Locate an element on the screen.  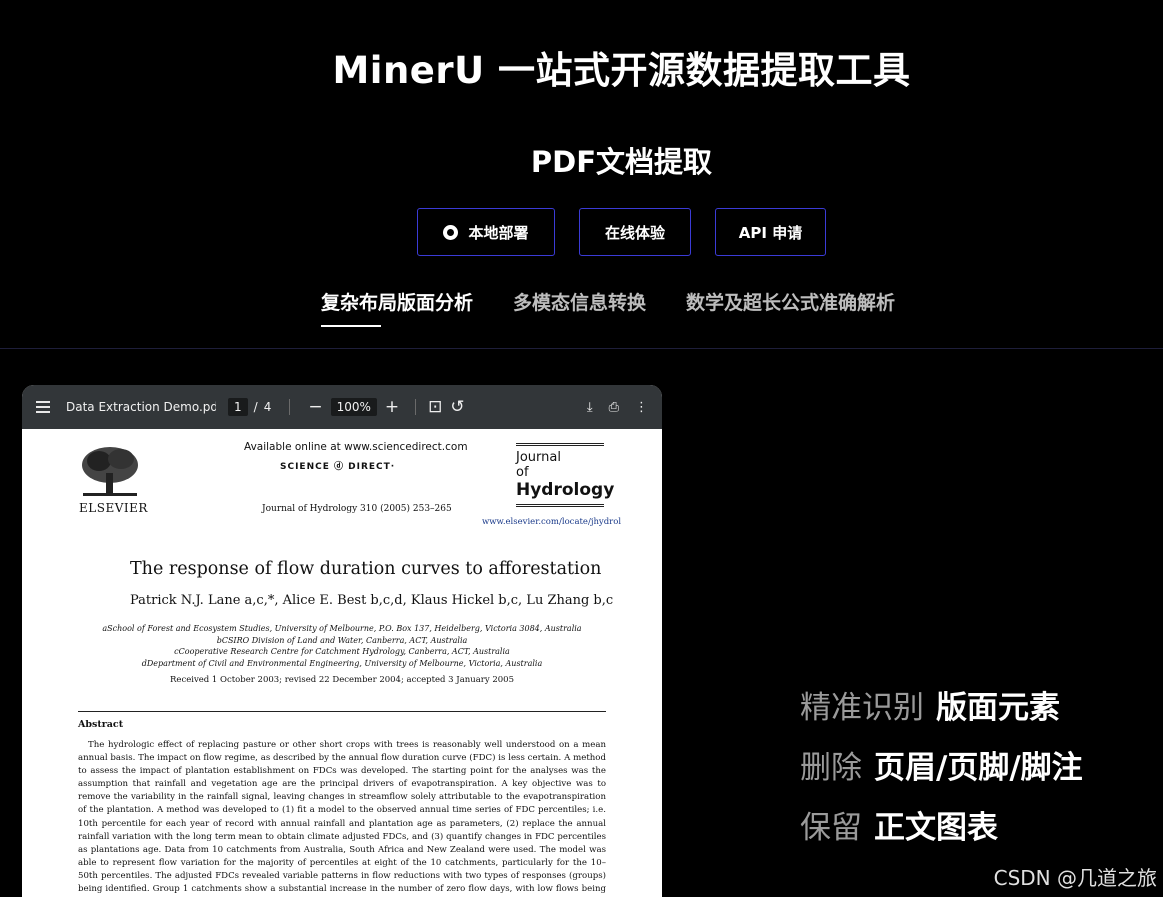
tab-formula-parsing: 数学及超长公式准确解析 is located at coordinates (790, 307).